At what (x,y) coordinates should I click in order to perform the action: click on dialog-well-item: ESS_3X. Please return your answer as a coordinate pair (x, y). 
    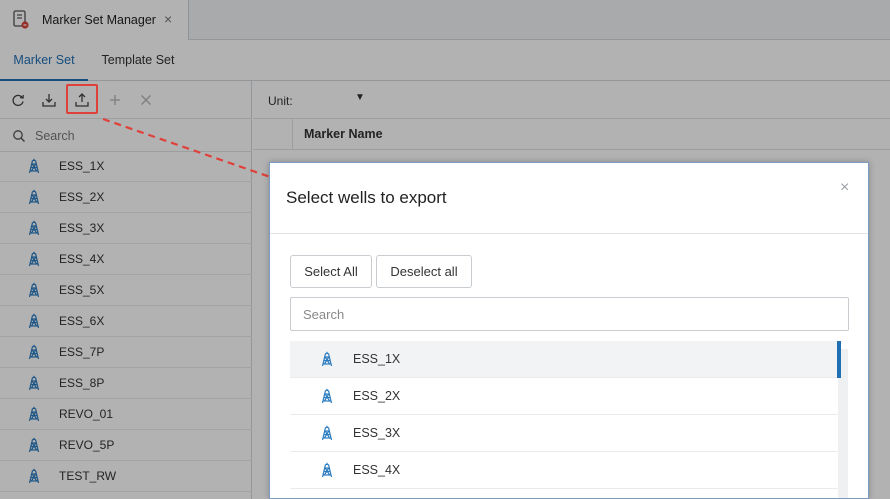
    Looking at the image, I should click on (565, 433).